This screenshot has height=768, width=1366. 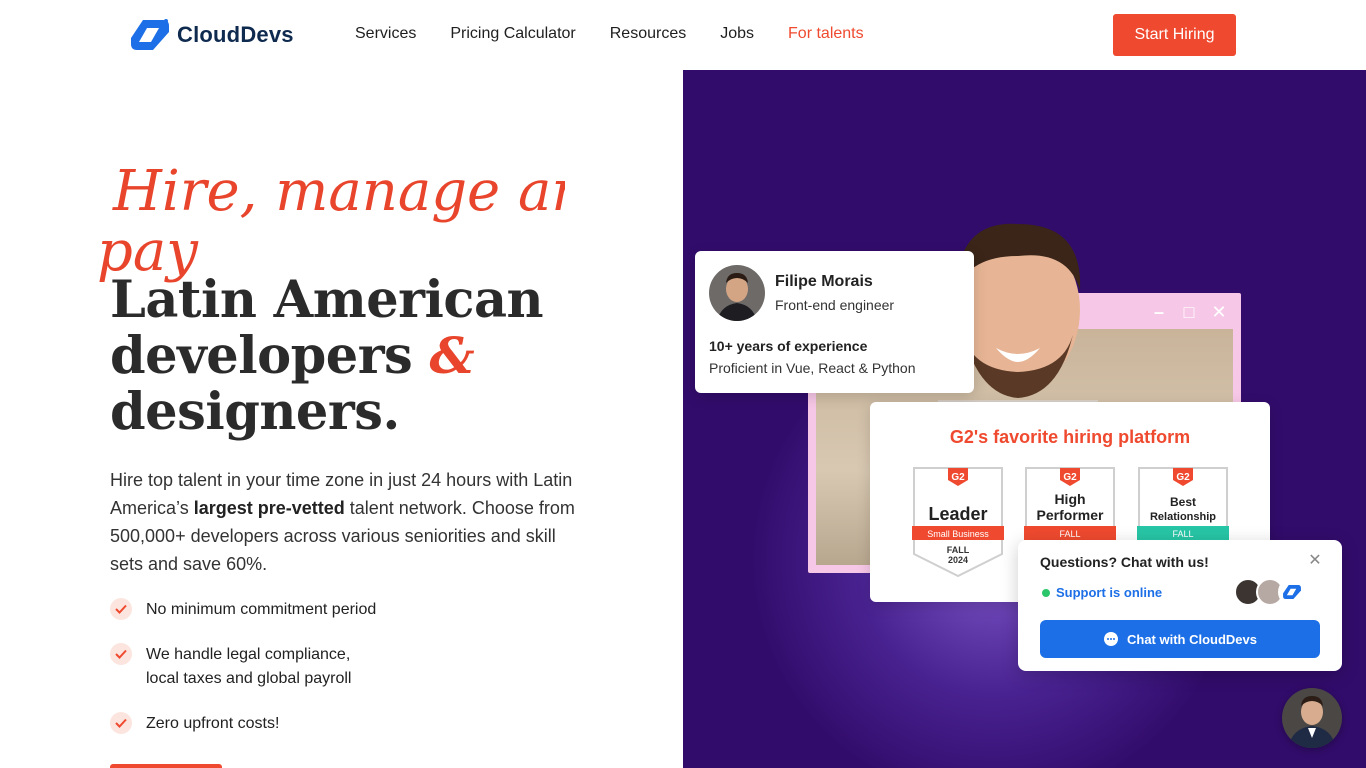 I want to click on benefit-text: No minimum commitment period, so click(x=261, y=609).